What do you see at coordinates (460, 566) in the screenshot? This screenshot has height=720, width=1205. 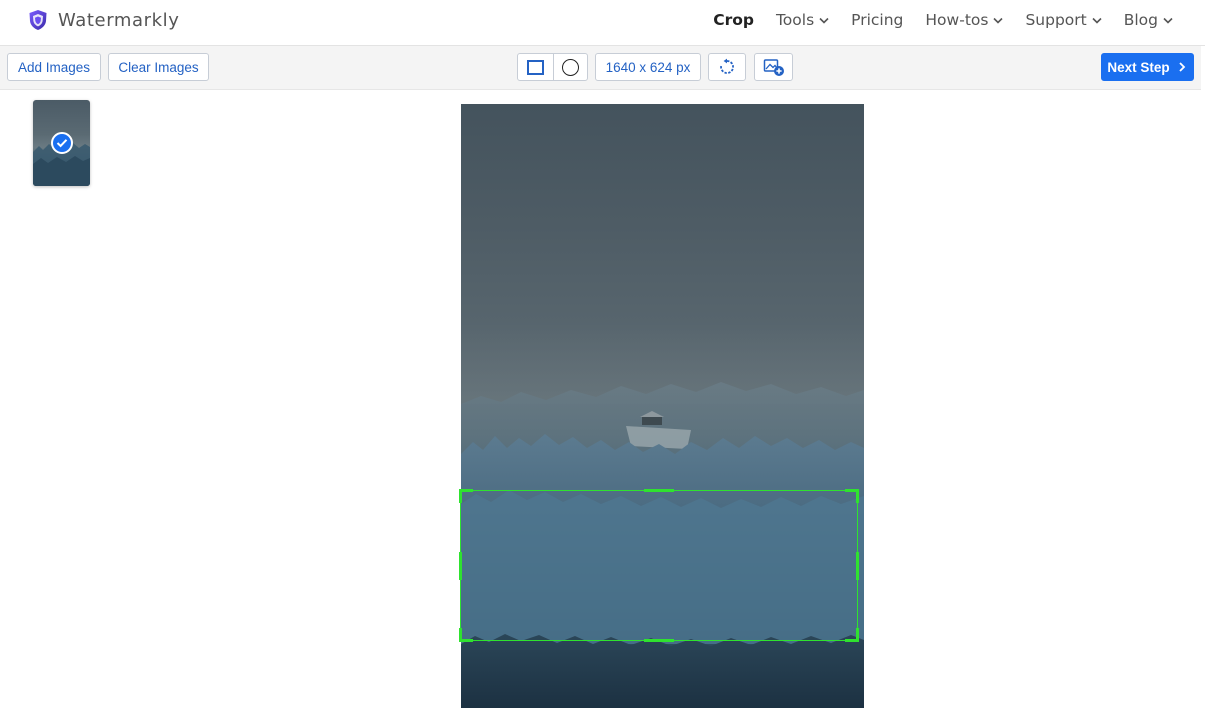 I see `crop-handle-left` at bounding box center [460, 566].